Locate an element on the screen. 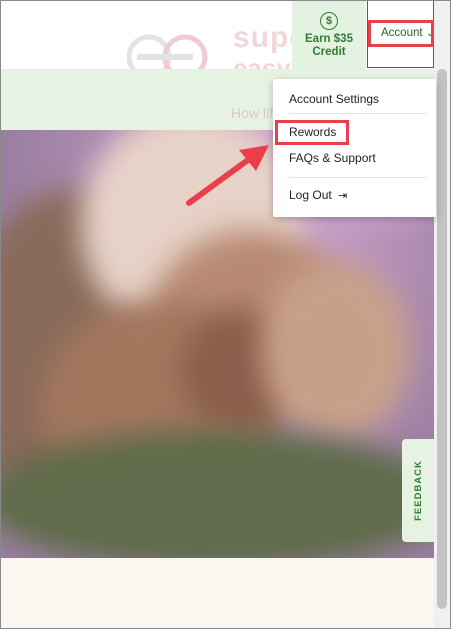  log-out-label: Log Out is located at coordinates (310, 195).